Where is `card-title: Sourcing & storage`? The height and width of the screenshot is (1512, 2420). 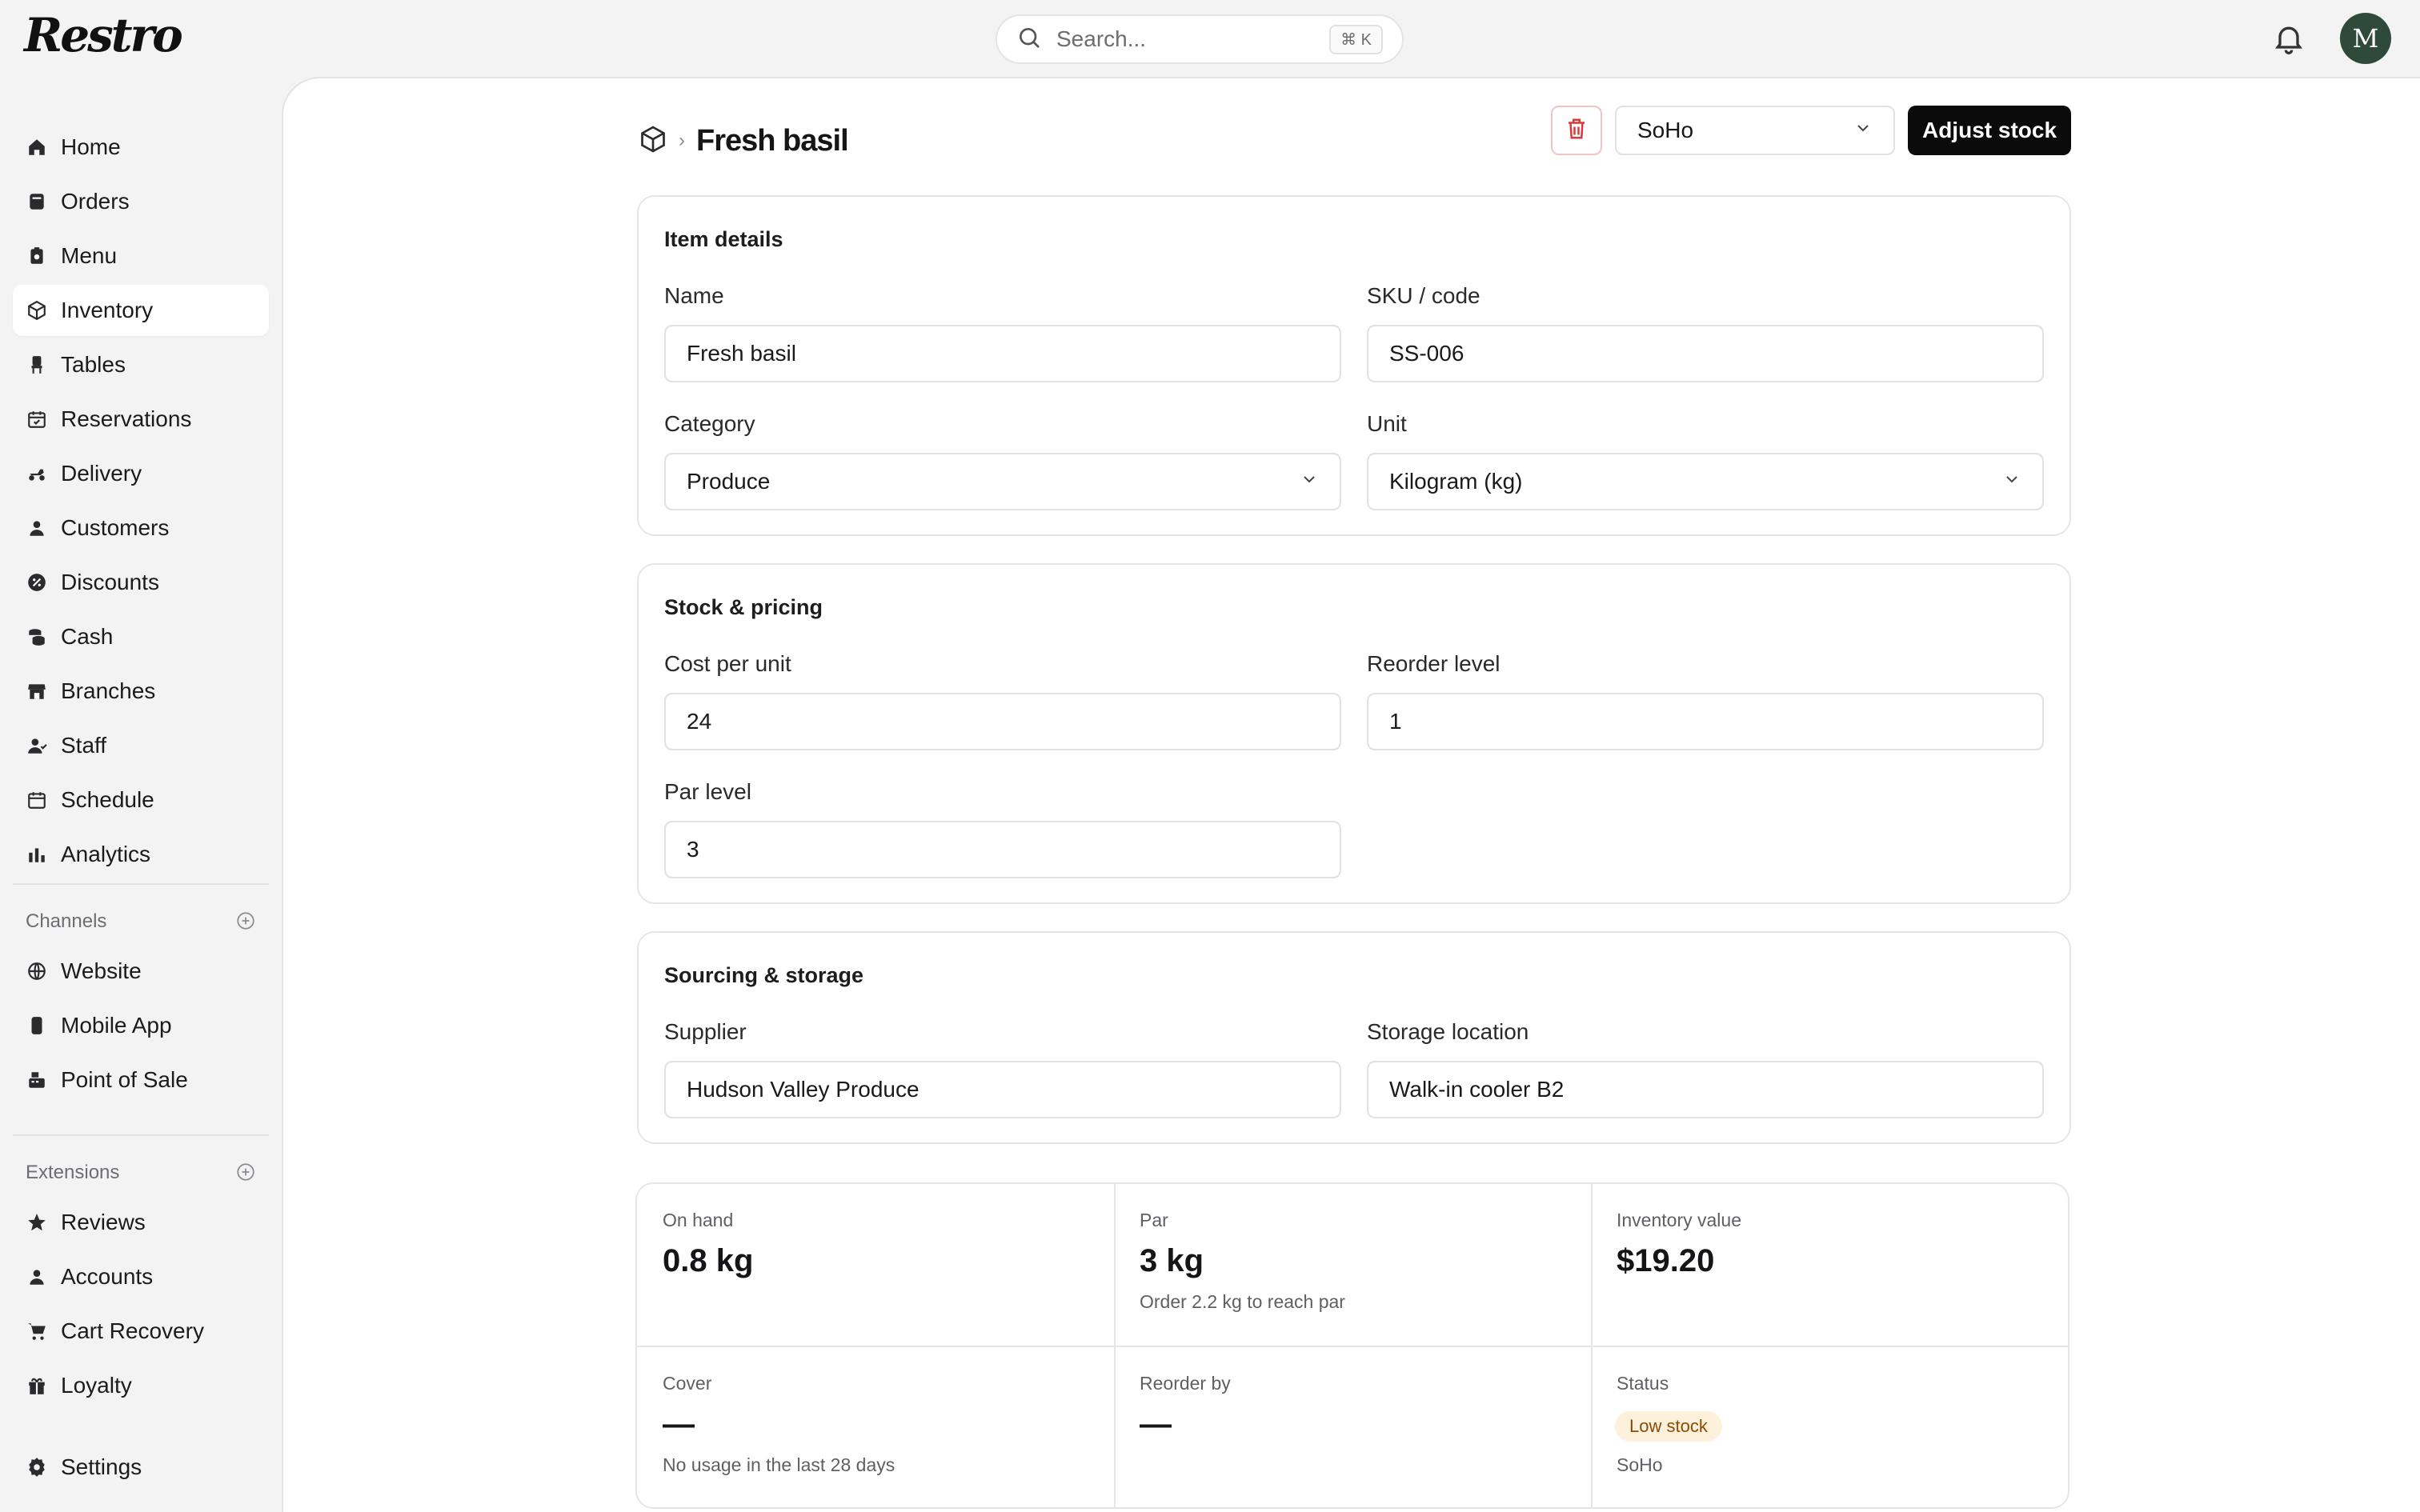 card-title: Sourcing & storage is located at coordinates (764, 975).